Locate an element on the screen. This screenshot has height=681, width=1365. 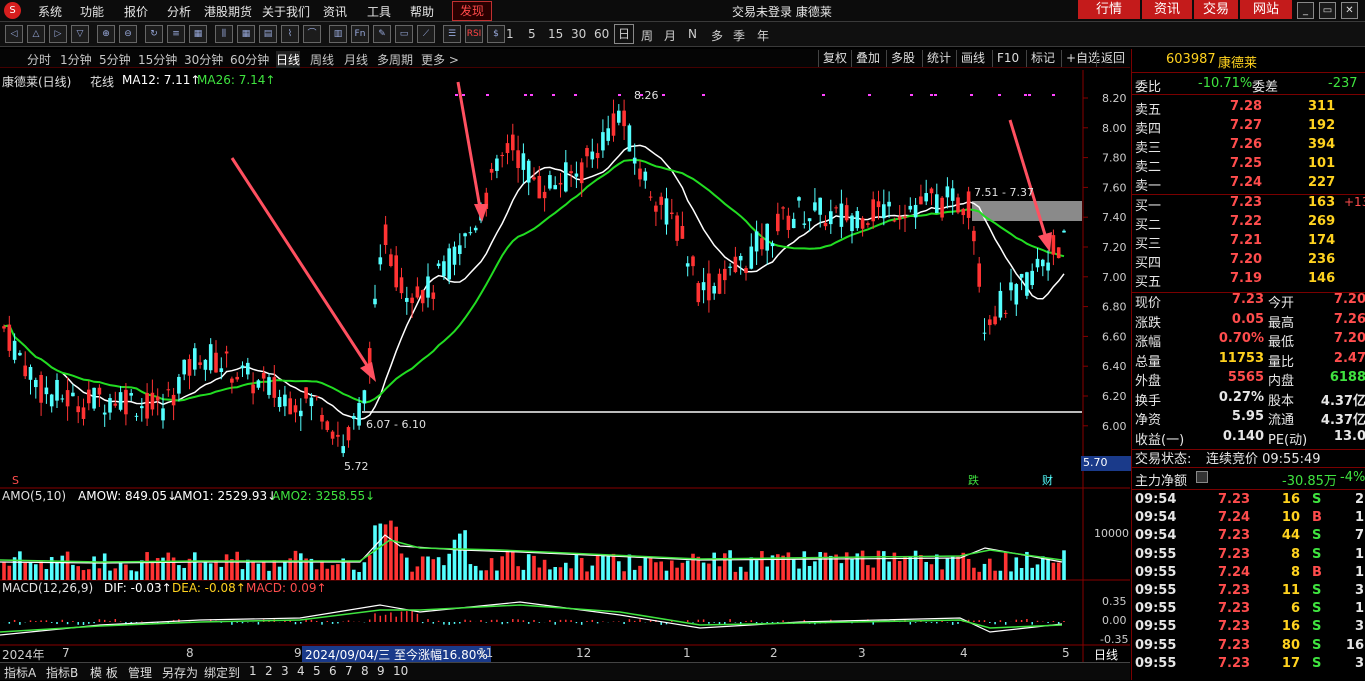
app-logo: S is located at coordinates (12, 10).